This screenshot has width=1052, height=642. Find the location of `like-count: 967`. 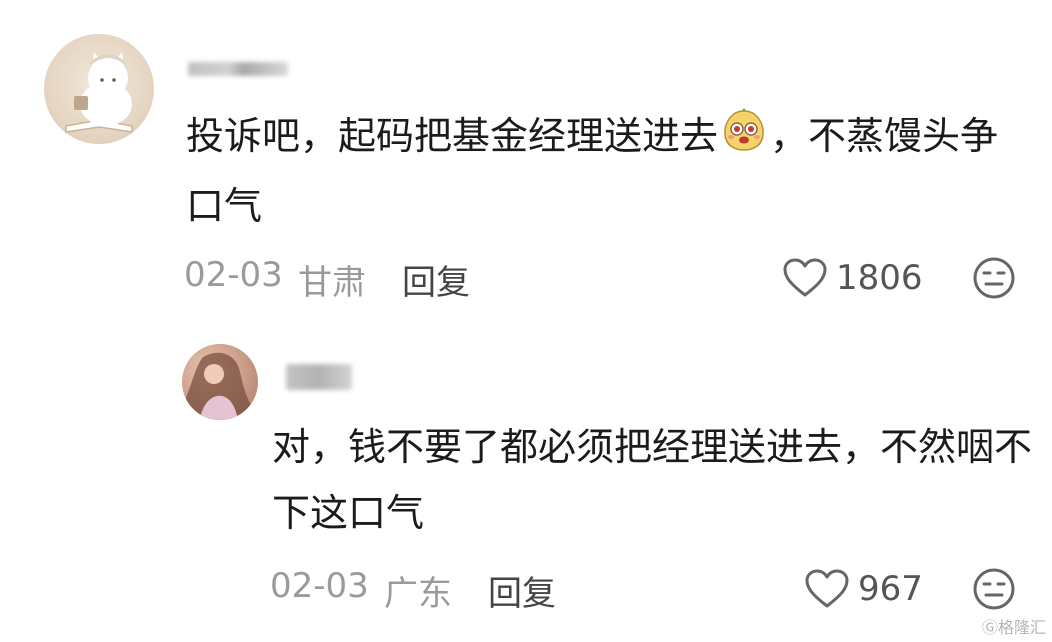

like-count: 967 is located at coordinates (890, 589).